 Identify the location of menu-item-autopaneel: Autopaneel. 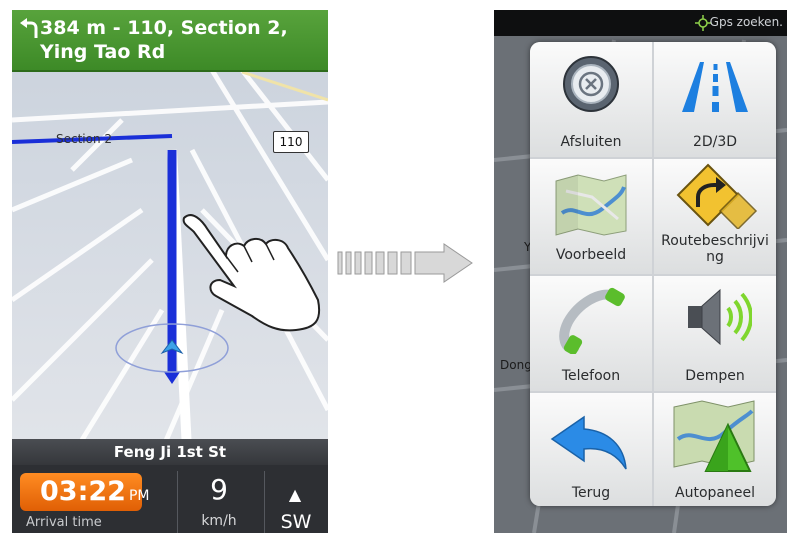
(715, 449).